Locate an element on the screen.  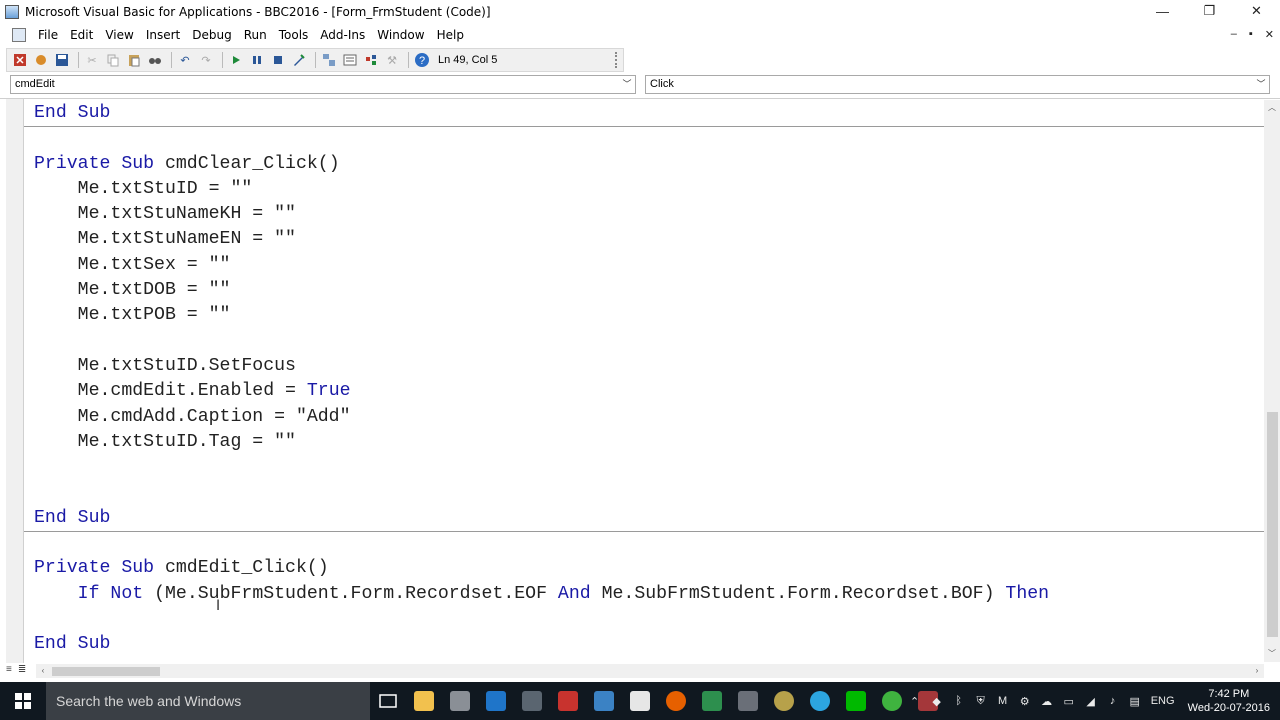
excel-view-icon is located at coordinates (20, 60).